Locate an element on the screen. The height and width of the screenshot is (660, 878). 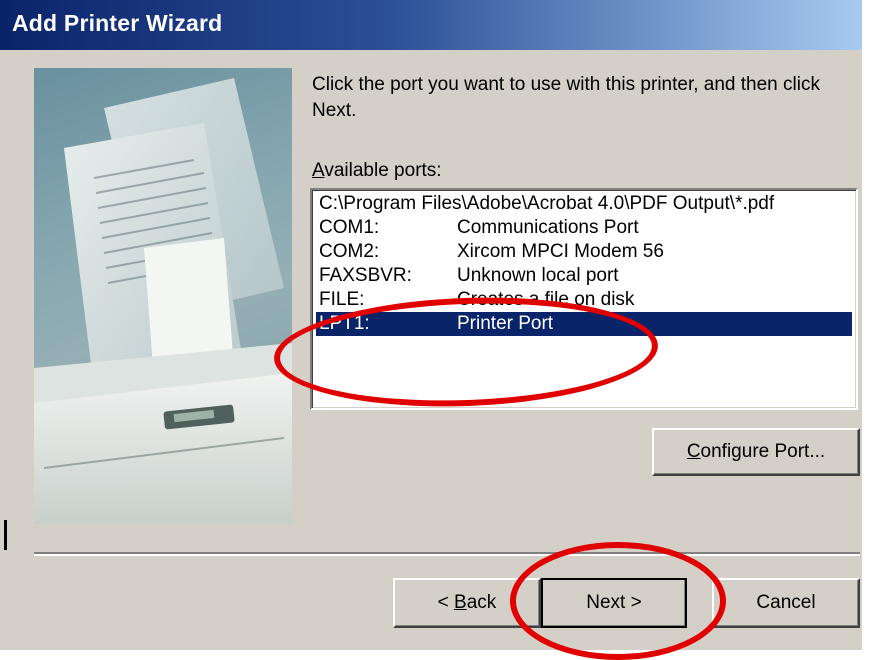
ports-label-rest: vailable ports: is located at coordinates (383, 170).